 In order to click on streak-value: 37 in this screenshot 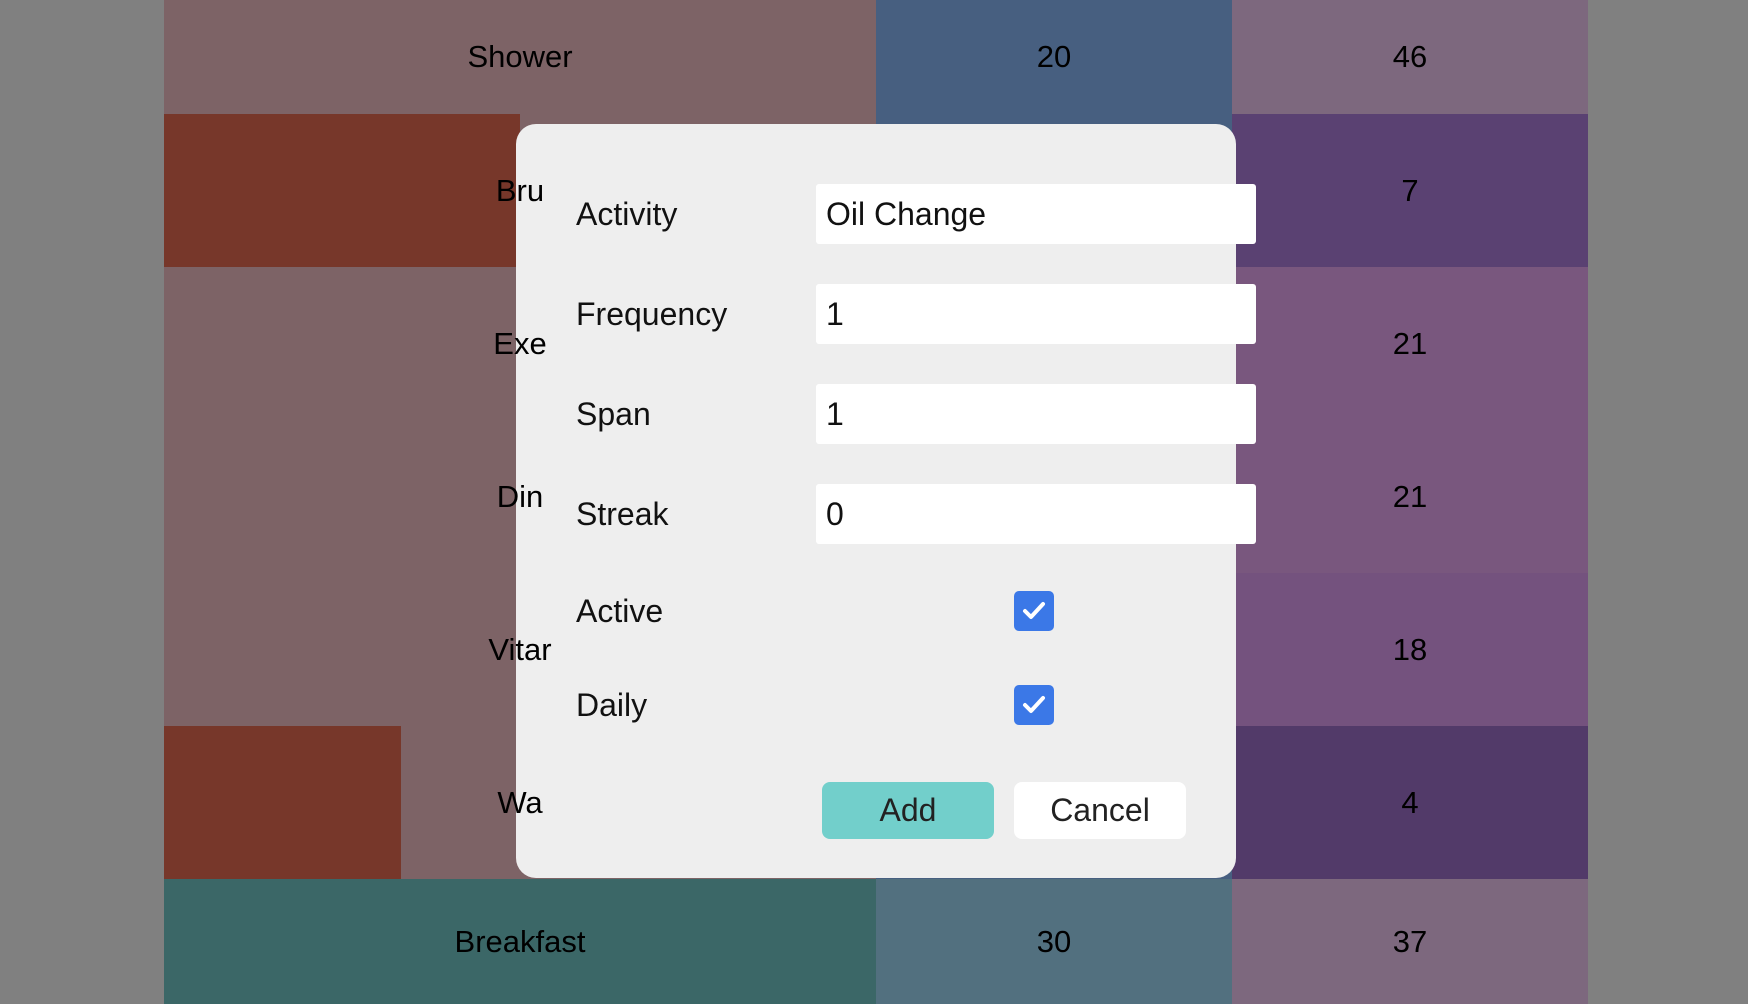, I will do `click(1410, 941)`.